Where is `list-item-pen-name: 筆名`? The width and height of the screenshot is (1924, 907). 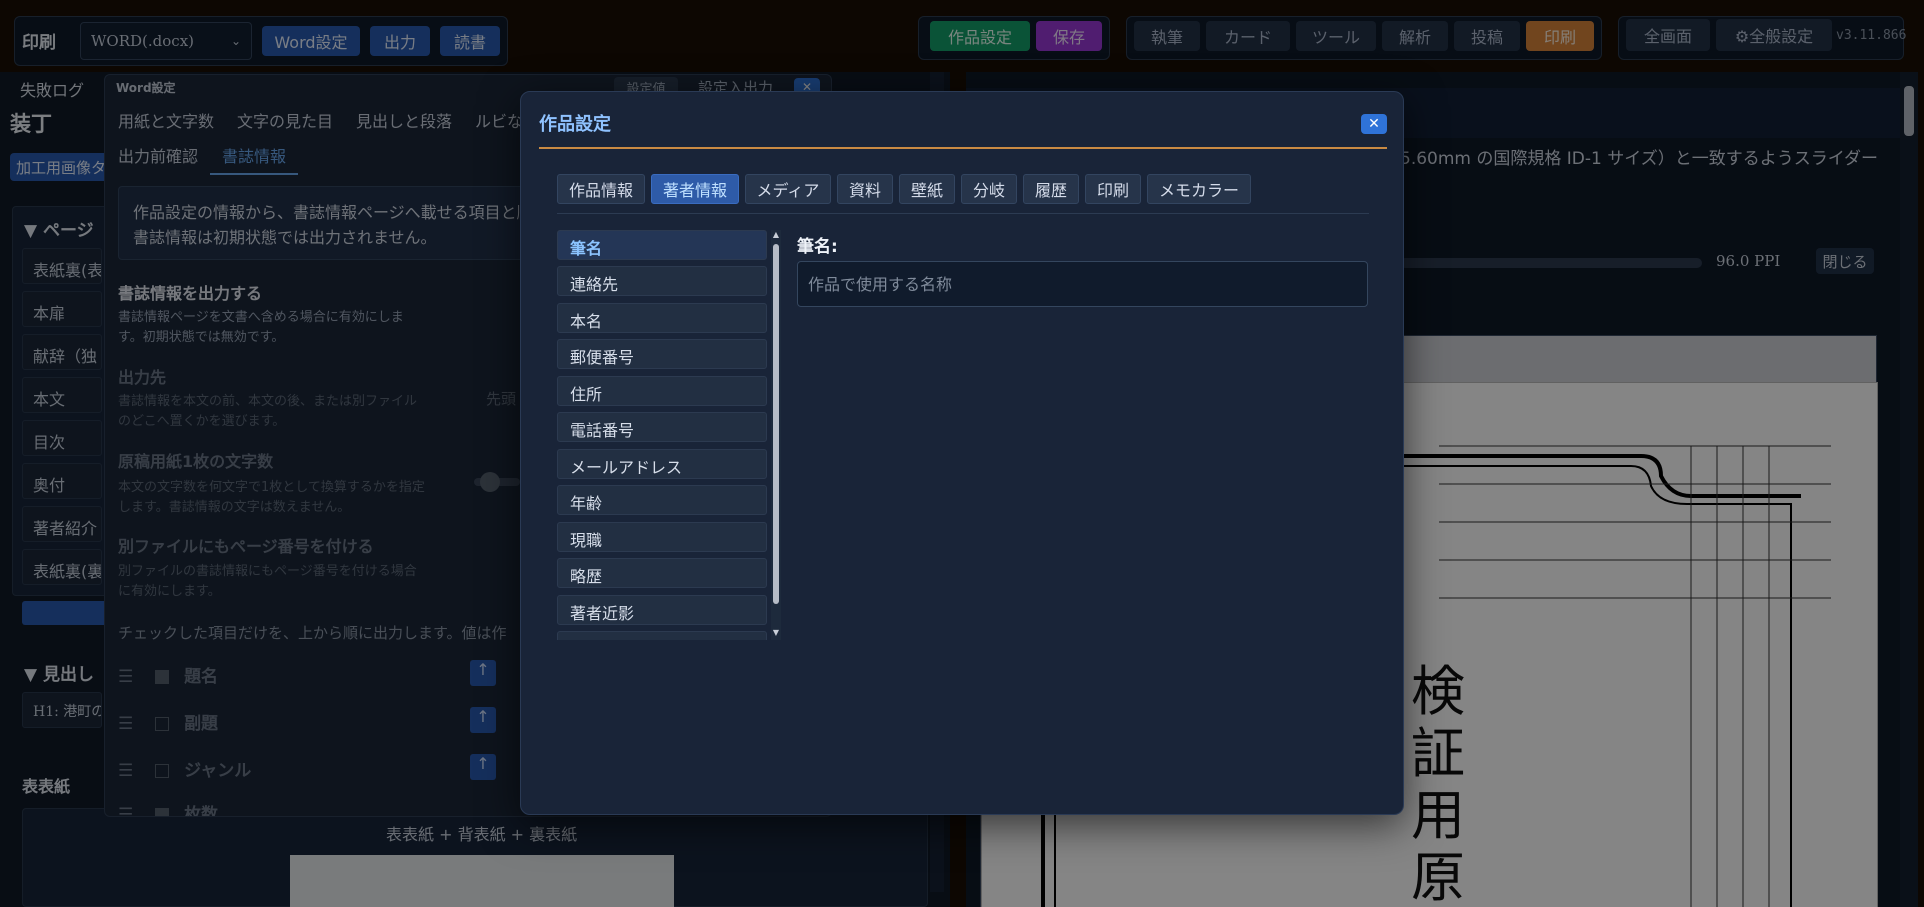
list-item-pen-name: 筆名 is located at coordinates (662, 245).